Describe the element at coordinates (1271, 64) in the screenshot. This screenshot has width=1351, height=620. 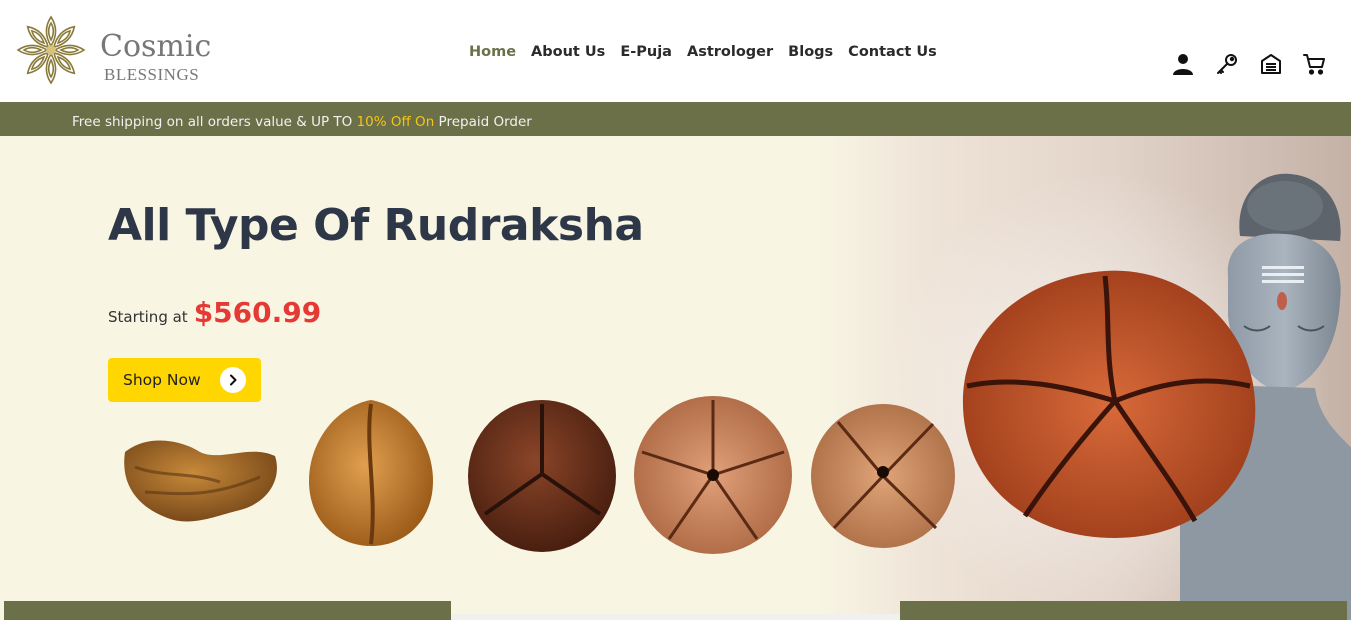
I see `bank-icon` at that location.